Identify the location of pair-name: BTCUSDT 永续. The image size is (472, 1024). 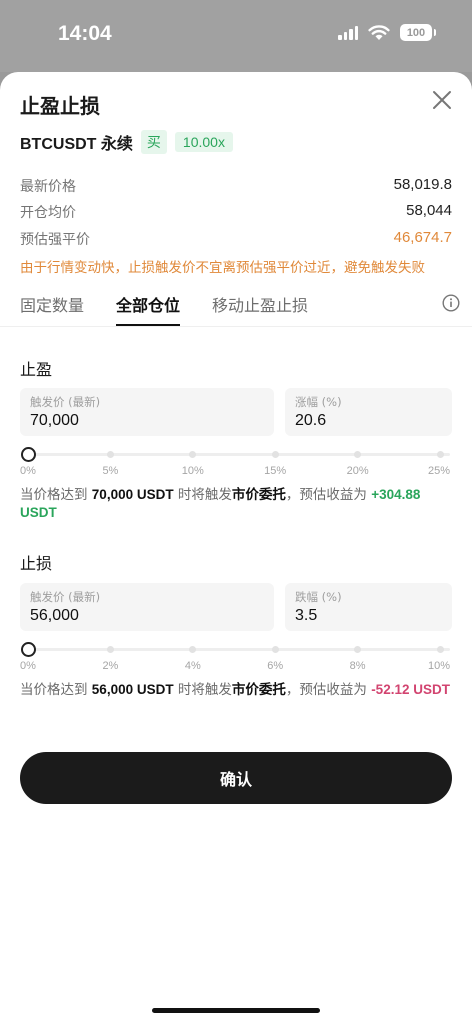
(76, 142).